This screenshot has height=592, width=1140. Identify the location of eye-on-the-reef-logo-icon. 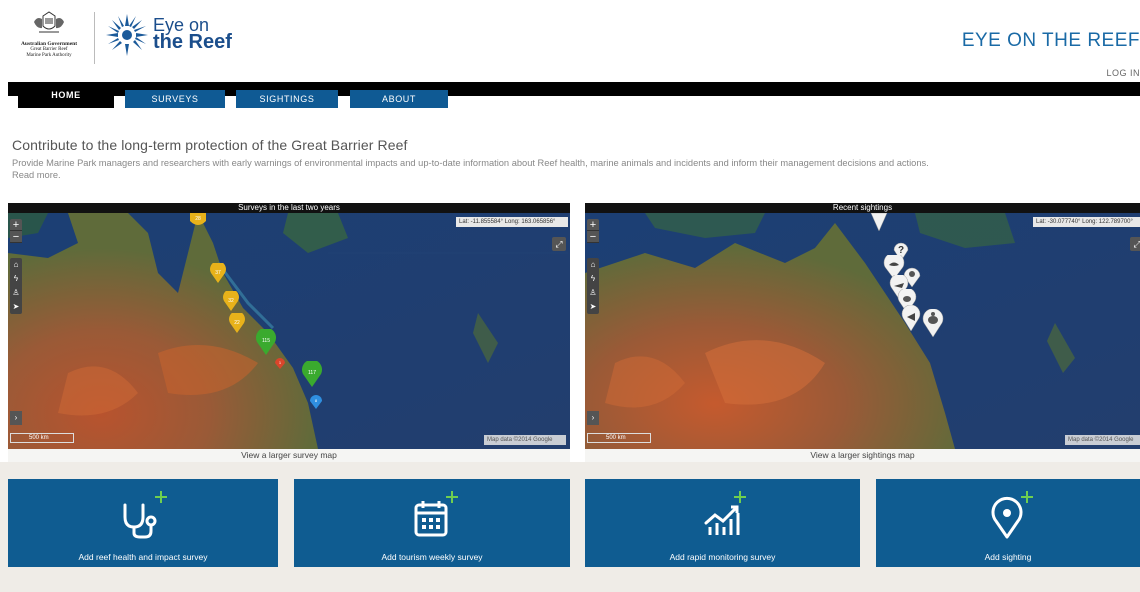
(127, 35).